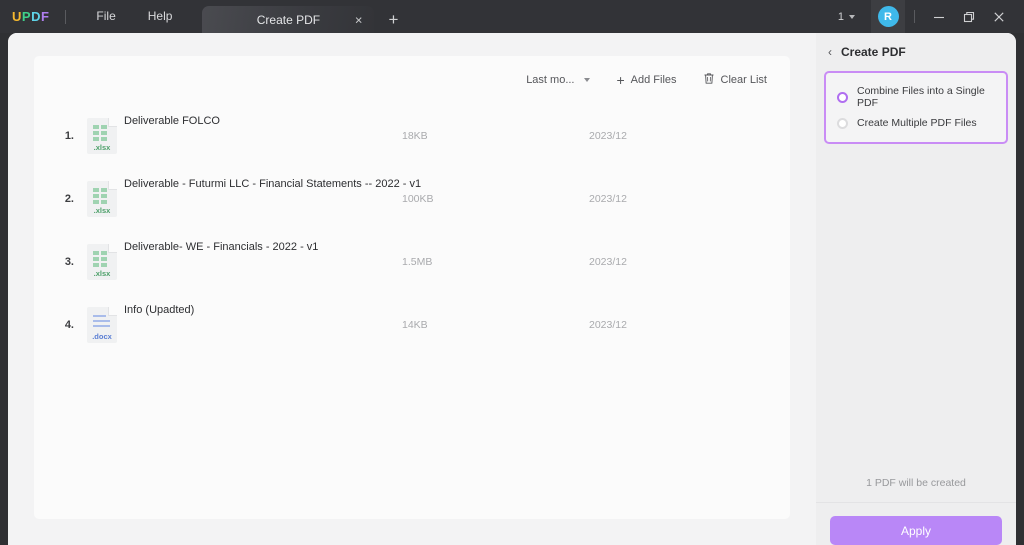 The image size is (1024, 545). Describe the element at coordinates (172, 121) in the screenshot. I see `file-name: Deliverable FOLCO` at that location.